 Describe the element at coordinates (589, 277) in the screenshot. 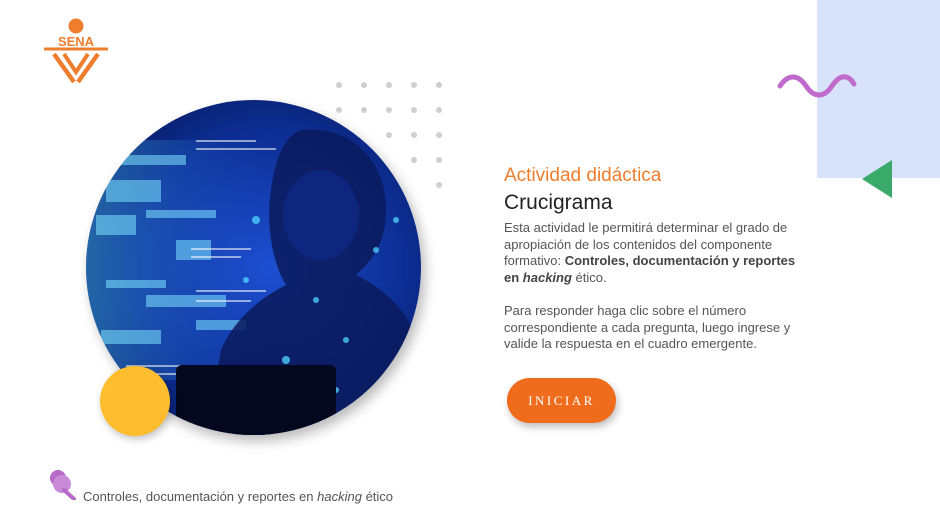

I see `description-end: ético.` at that location.